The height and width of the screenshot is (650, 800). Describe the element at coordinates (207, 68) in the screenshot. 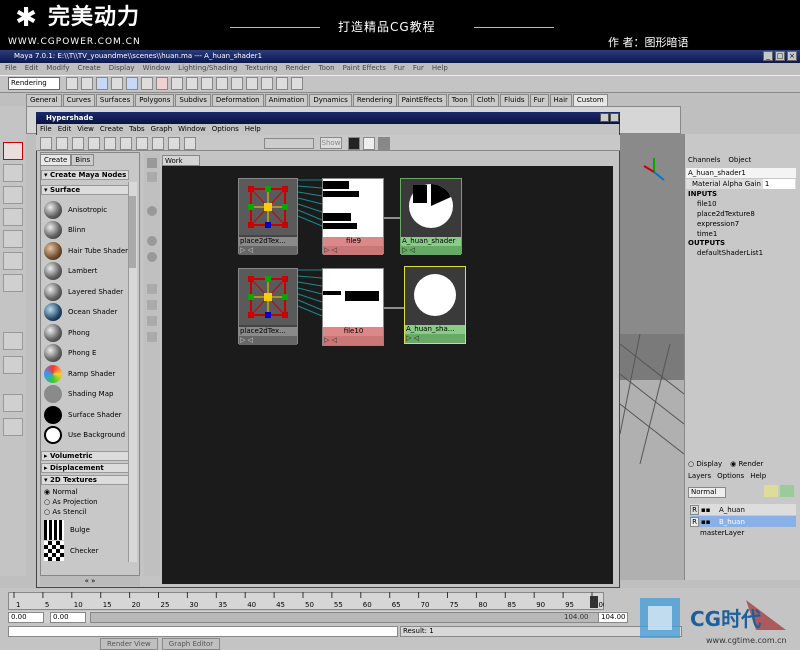

I see `menu-lighting: Lighting/Shading` at that location.